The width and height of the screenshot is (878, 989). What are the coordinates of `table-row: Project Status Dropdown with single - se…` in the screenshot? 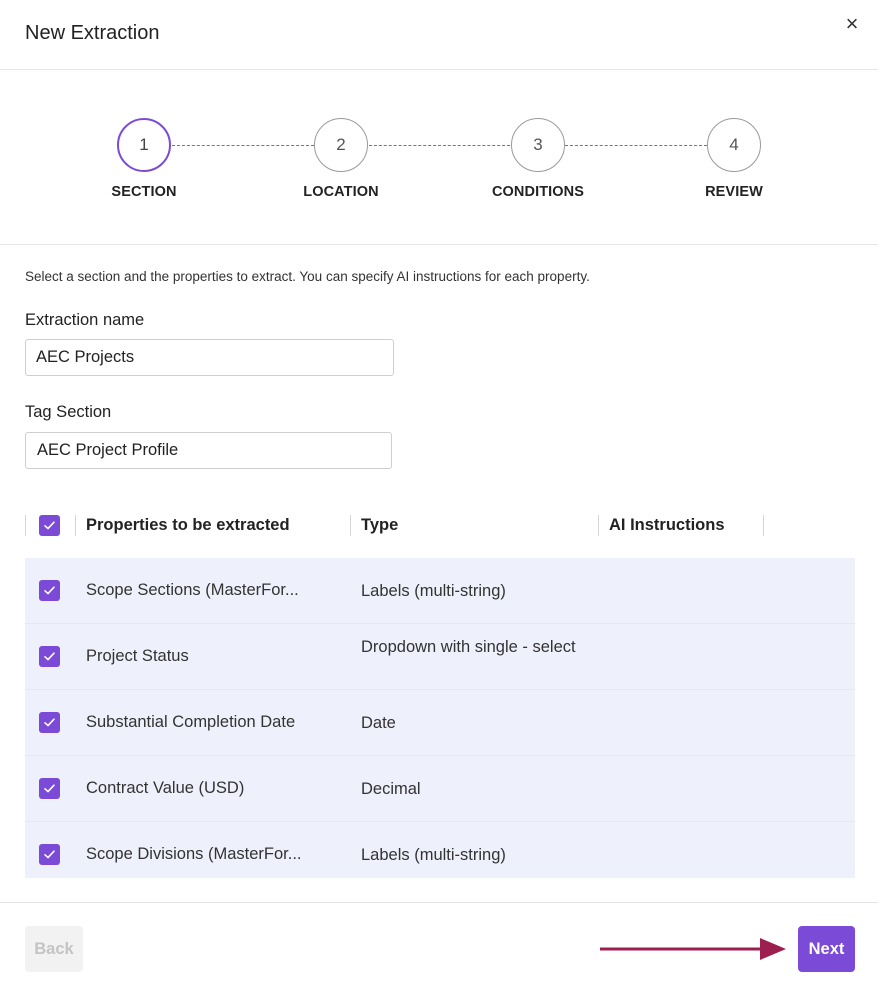 It's located at (440, 657).